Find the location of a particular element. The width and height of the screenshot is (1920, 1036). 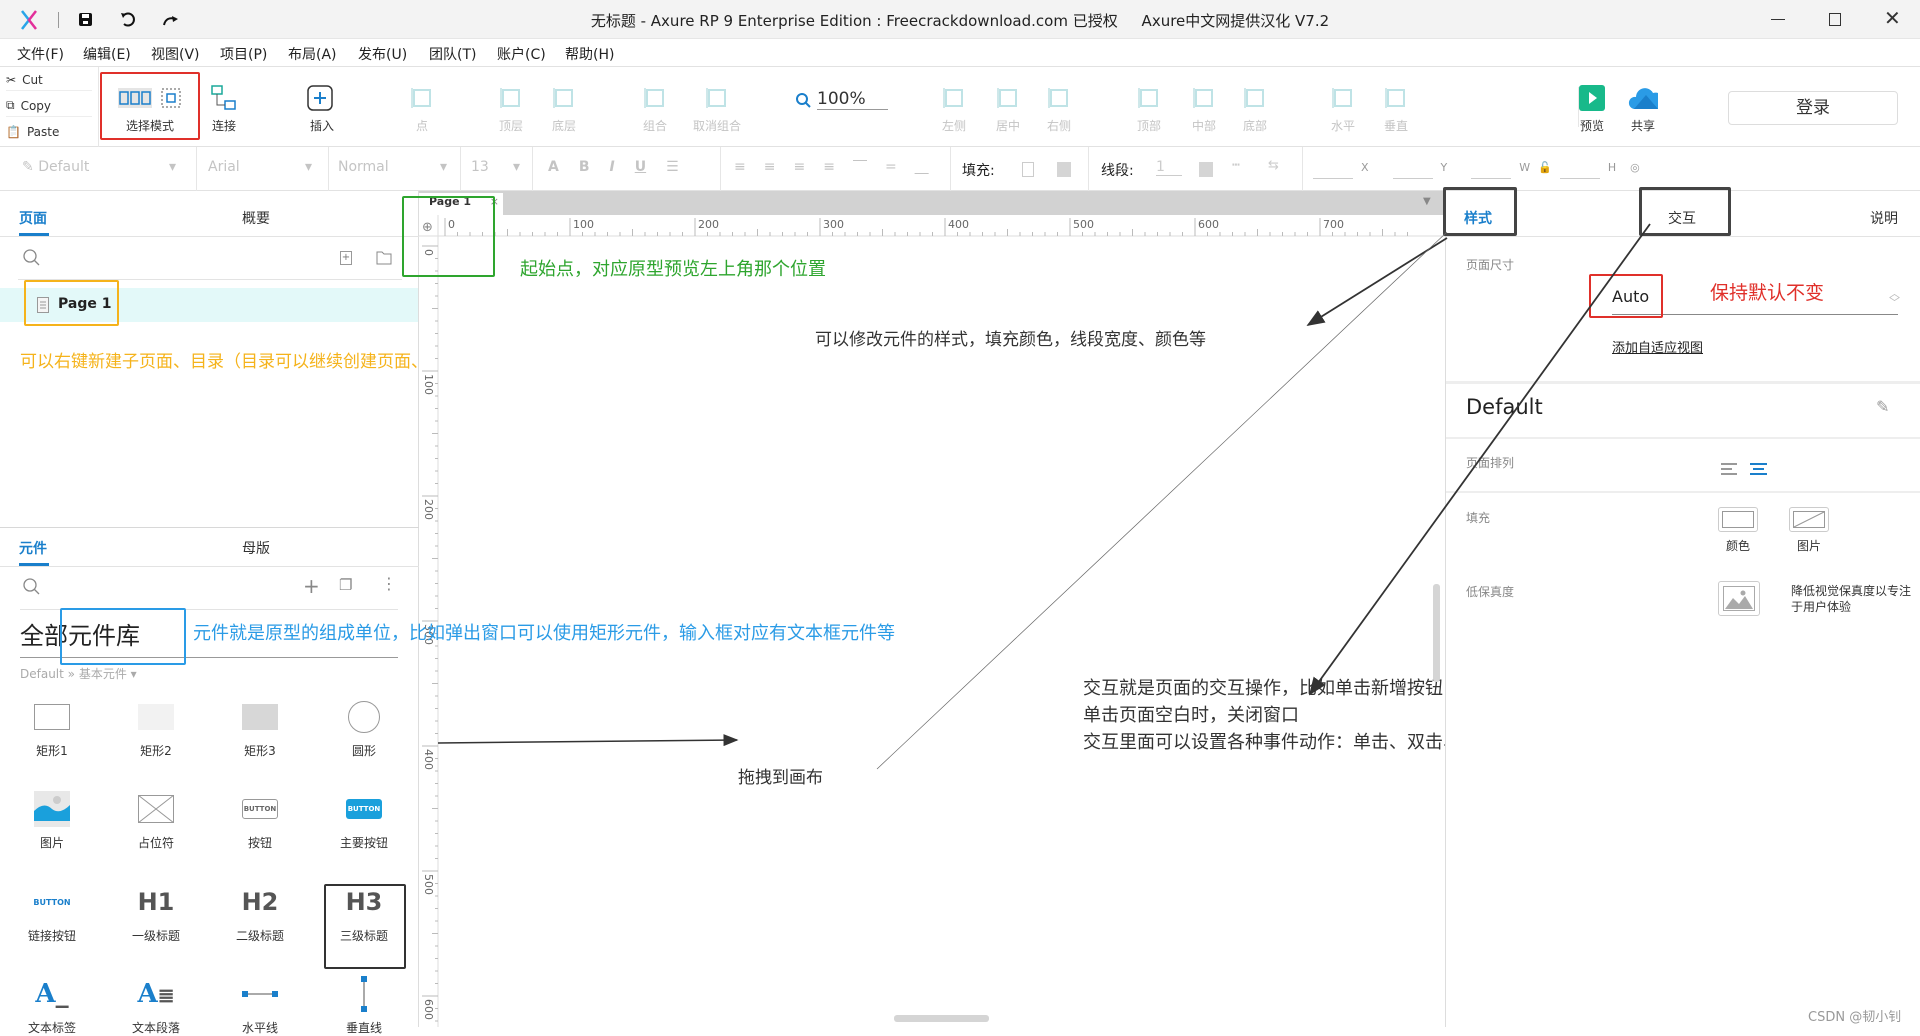

menu-item: 编辑(E) is located at coordinates (107, 54).